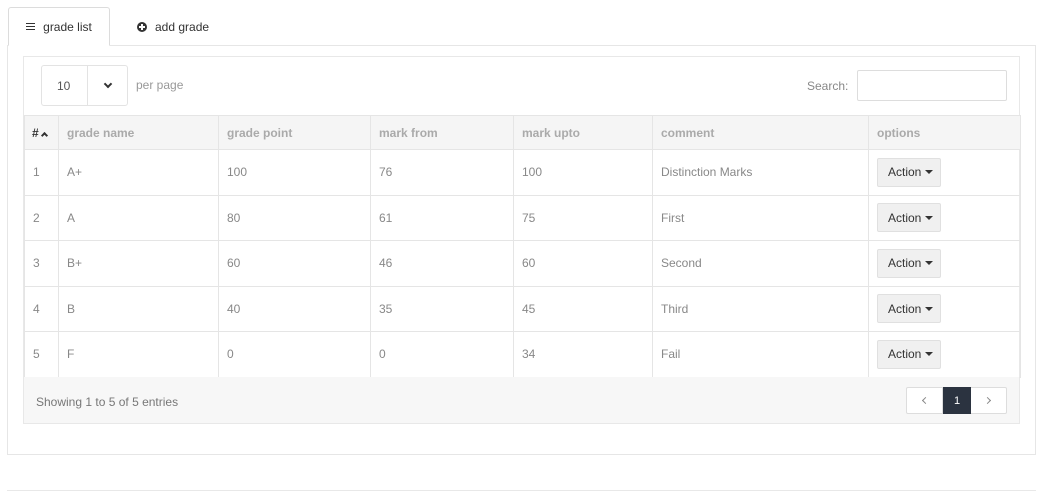 The width and height of the screenshot is (1045, 504). I want to click on cell-mark-from: 46, so click(442, 263).